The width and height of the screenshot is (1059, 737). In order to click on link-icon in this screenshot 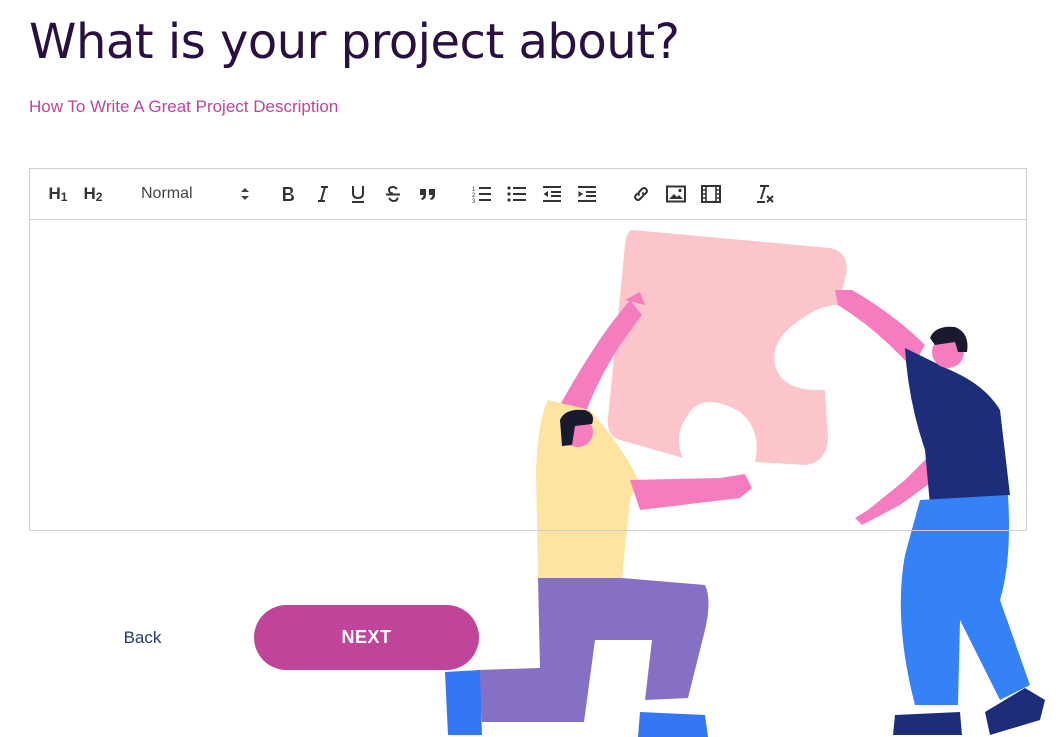, I will do `click(641, 194)`.